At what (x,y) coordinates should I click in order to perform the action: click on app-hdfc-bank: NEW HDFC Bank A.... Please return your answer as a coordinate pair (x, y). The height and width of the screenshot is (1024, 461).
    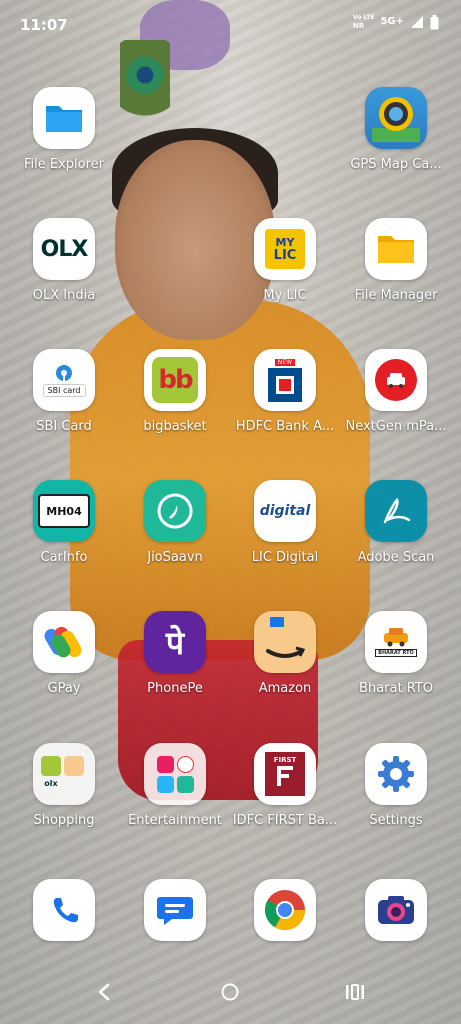
    Looking at the image, I should click on (285, 391).